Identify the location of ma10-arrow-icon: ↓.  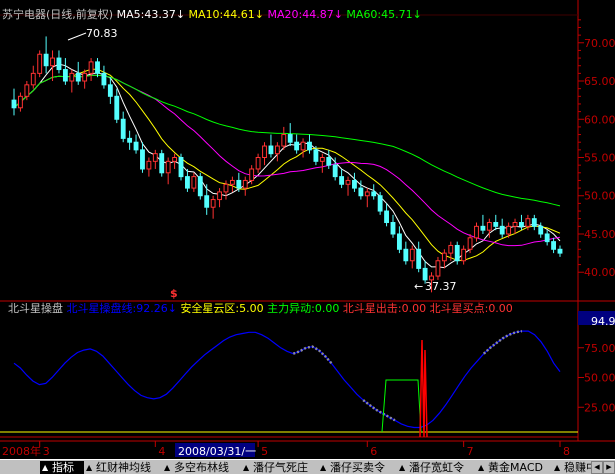
(259, 14).